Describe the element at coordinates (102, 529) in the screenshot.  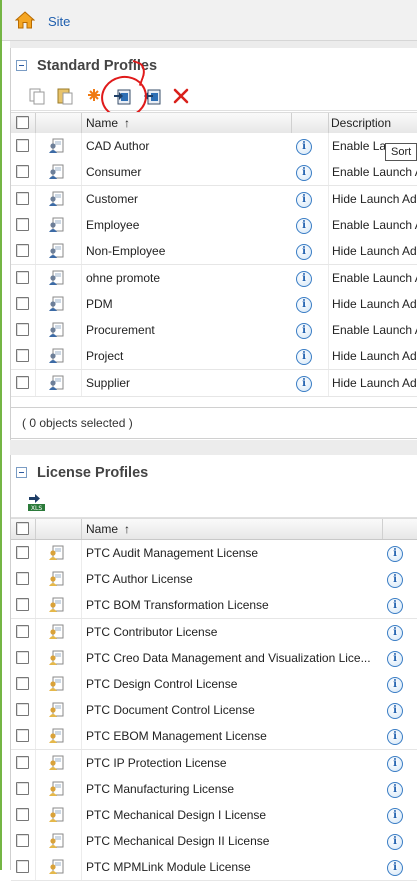
I see `name-column-header: Name` at that location.